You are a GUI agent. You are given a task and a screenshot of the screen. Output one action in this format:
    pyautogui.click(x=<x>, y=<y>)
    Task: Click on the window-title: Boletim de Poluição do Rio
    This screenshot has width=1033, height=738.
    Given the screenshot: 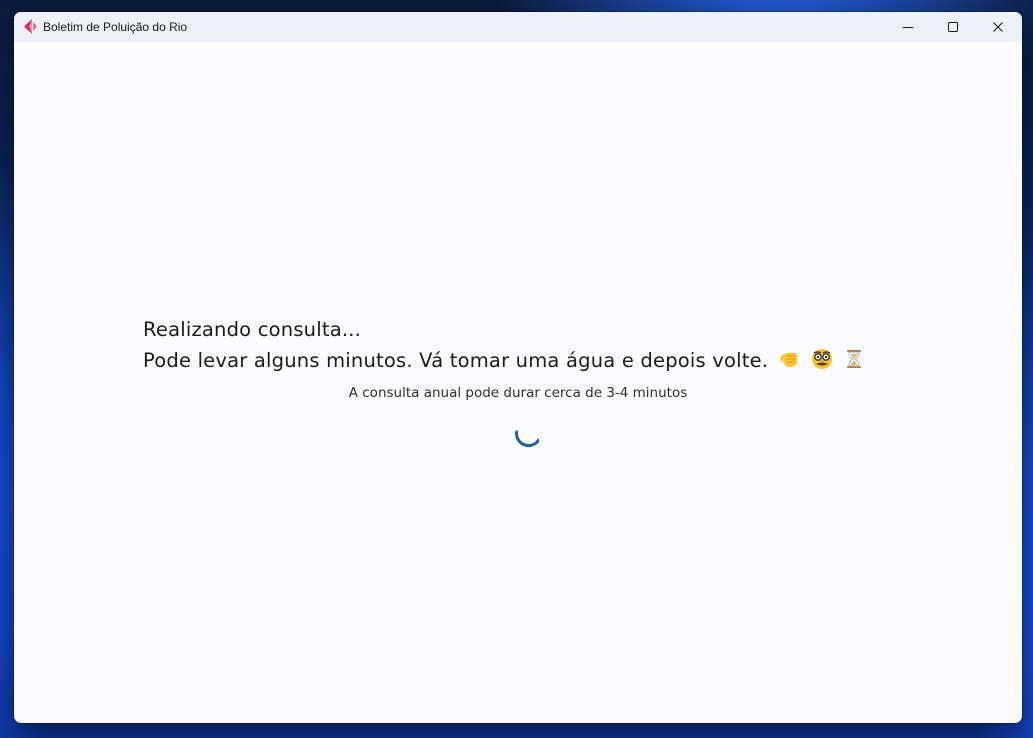 What is the action you would take?
    pyautogui.click(x=115, y=27)
    